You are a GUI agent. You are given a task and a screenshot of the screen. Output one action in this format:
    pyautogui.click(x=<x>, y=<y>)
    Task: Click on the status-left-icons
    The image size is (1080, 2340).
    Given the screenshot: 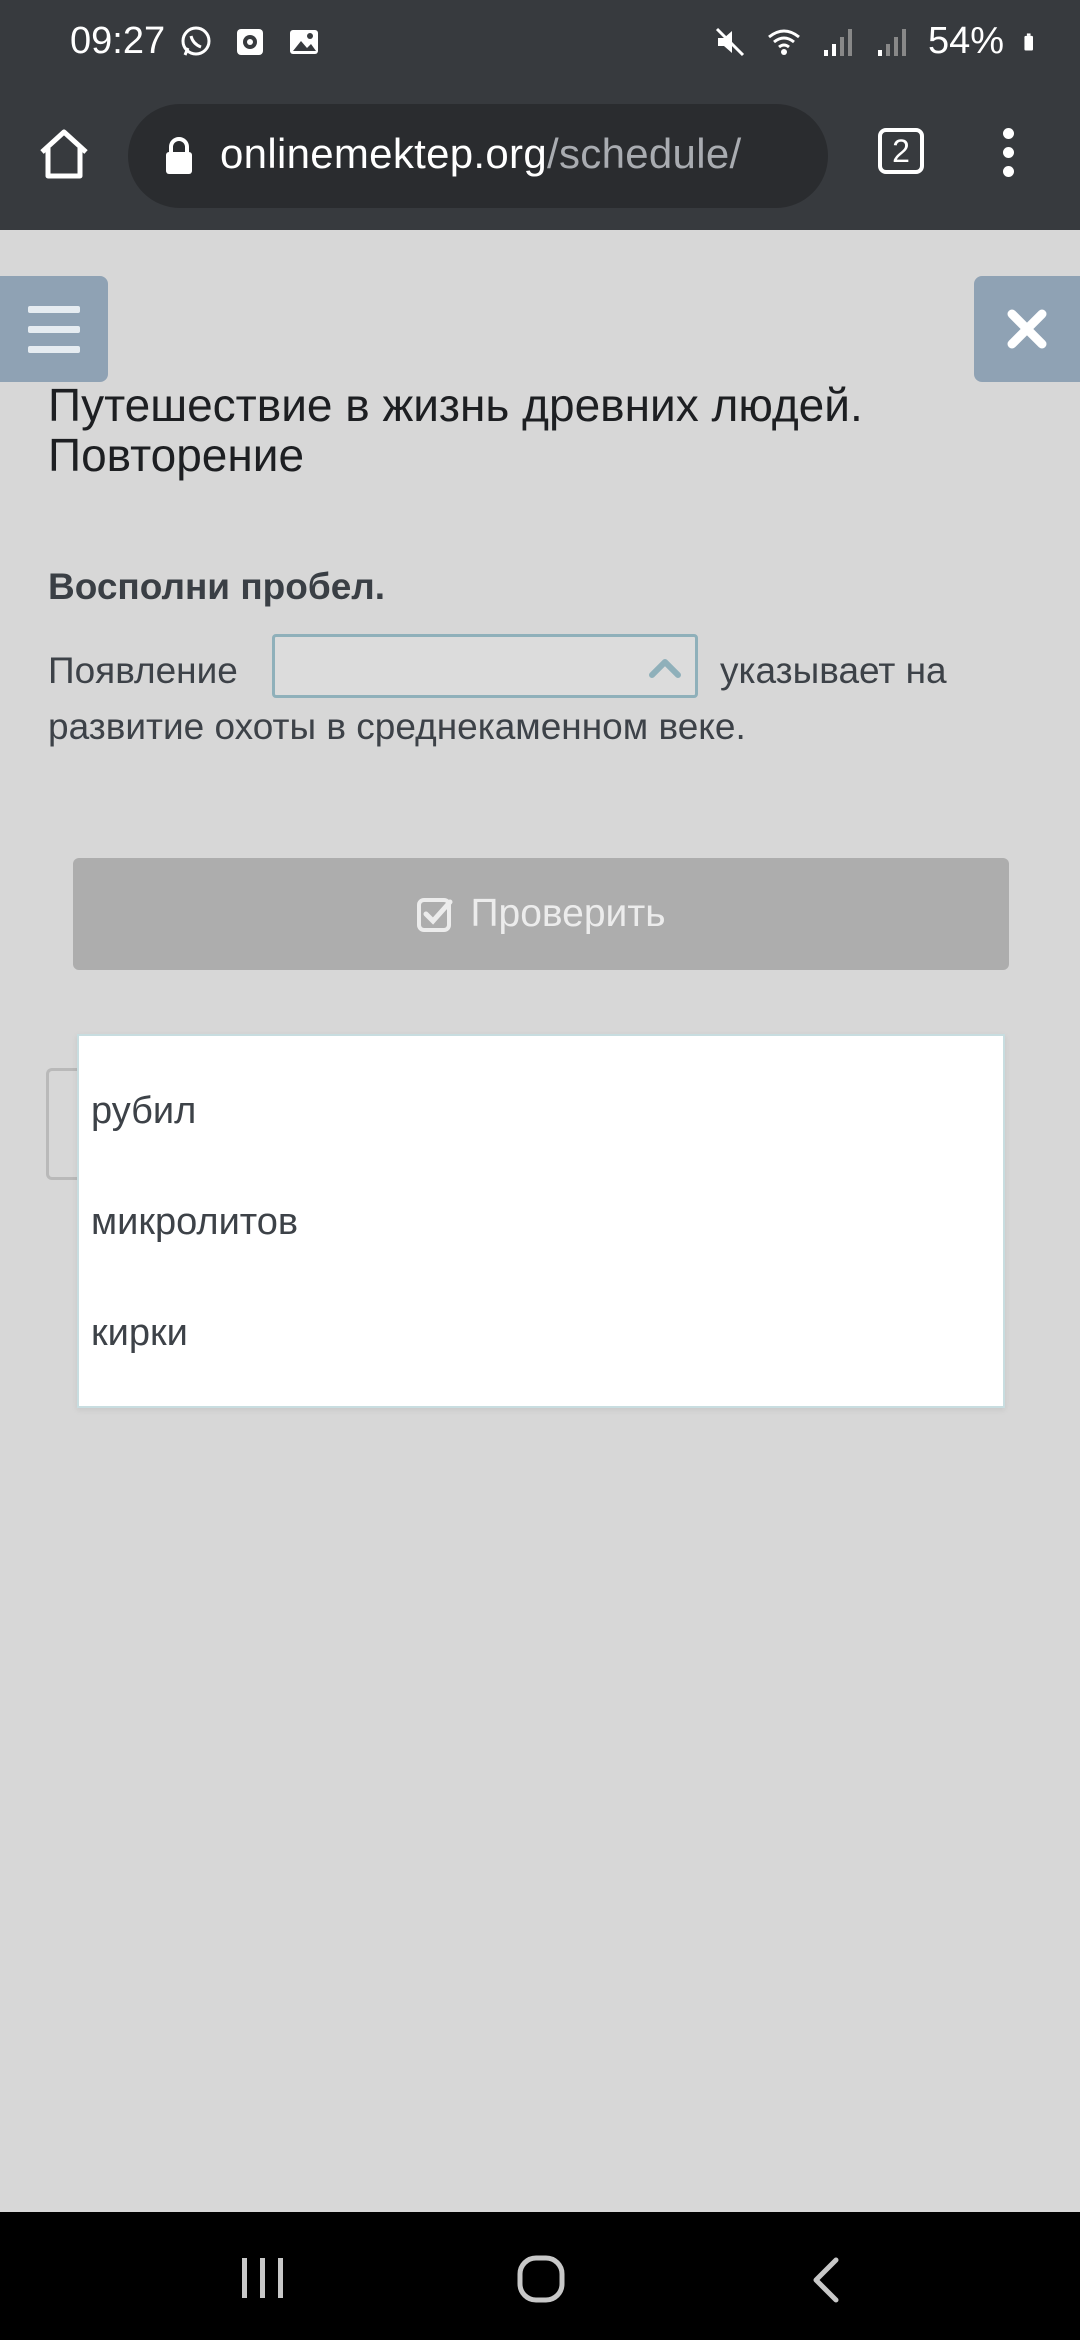 What is the action you would take?
    pyautogui.click(x=250, y=42)
    